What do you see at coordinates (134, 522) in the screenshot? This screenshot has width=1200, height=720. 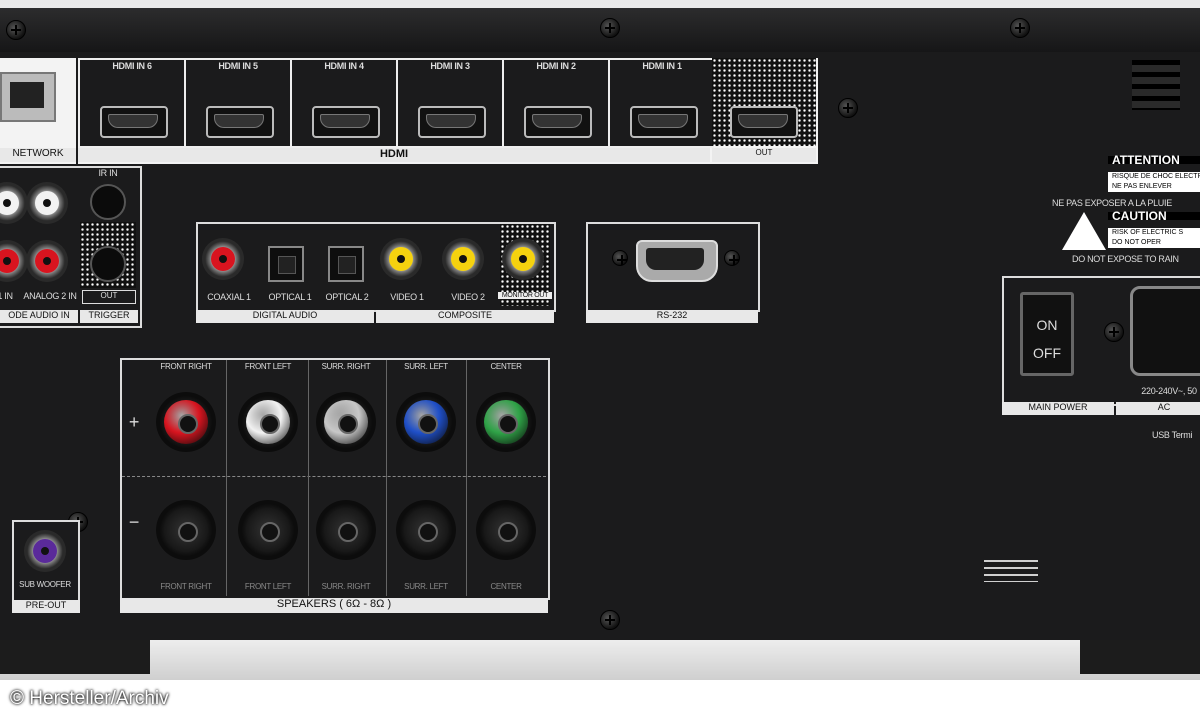 I see `minus-label: −` at bounding box center [134, 522].